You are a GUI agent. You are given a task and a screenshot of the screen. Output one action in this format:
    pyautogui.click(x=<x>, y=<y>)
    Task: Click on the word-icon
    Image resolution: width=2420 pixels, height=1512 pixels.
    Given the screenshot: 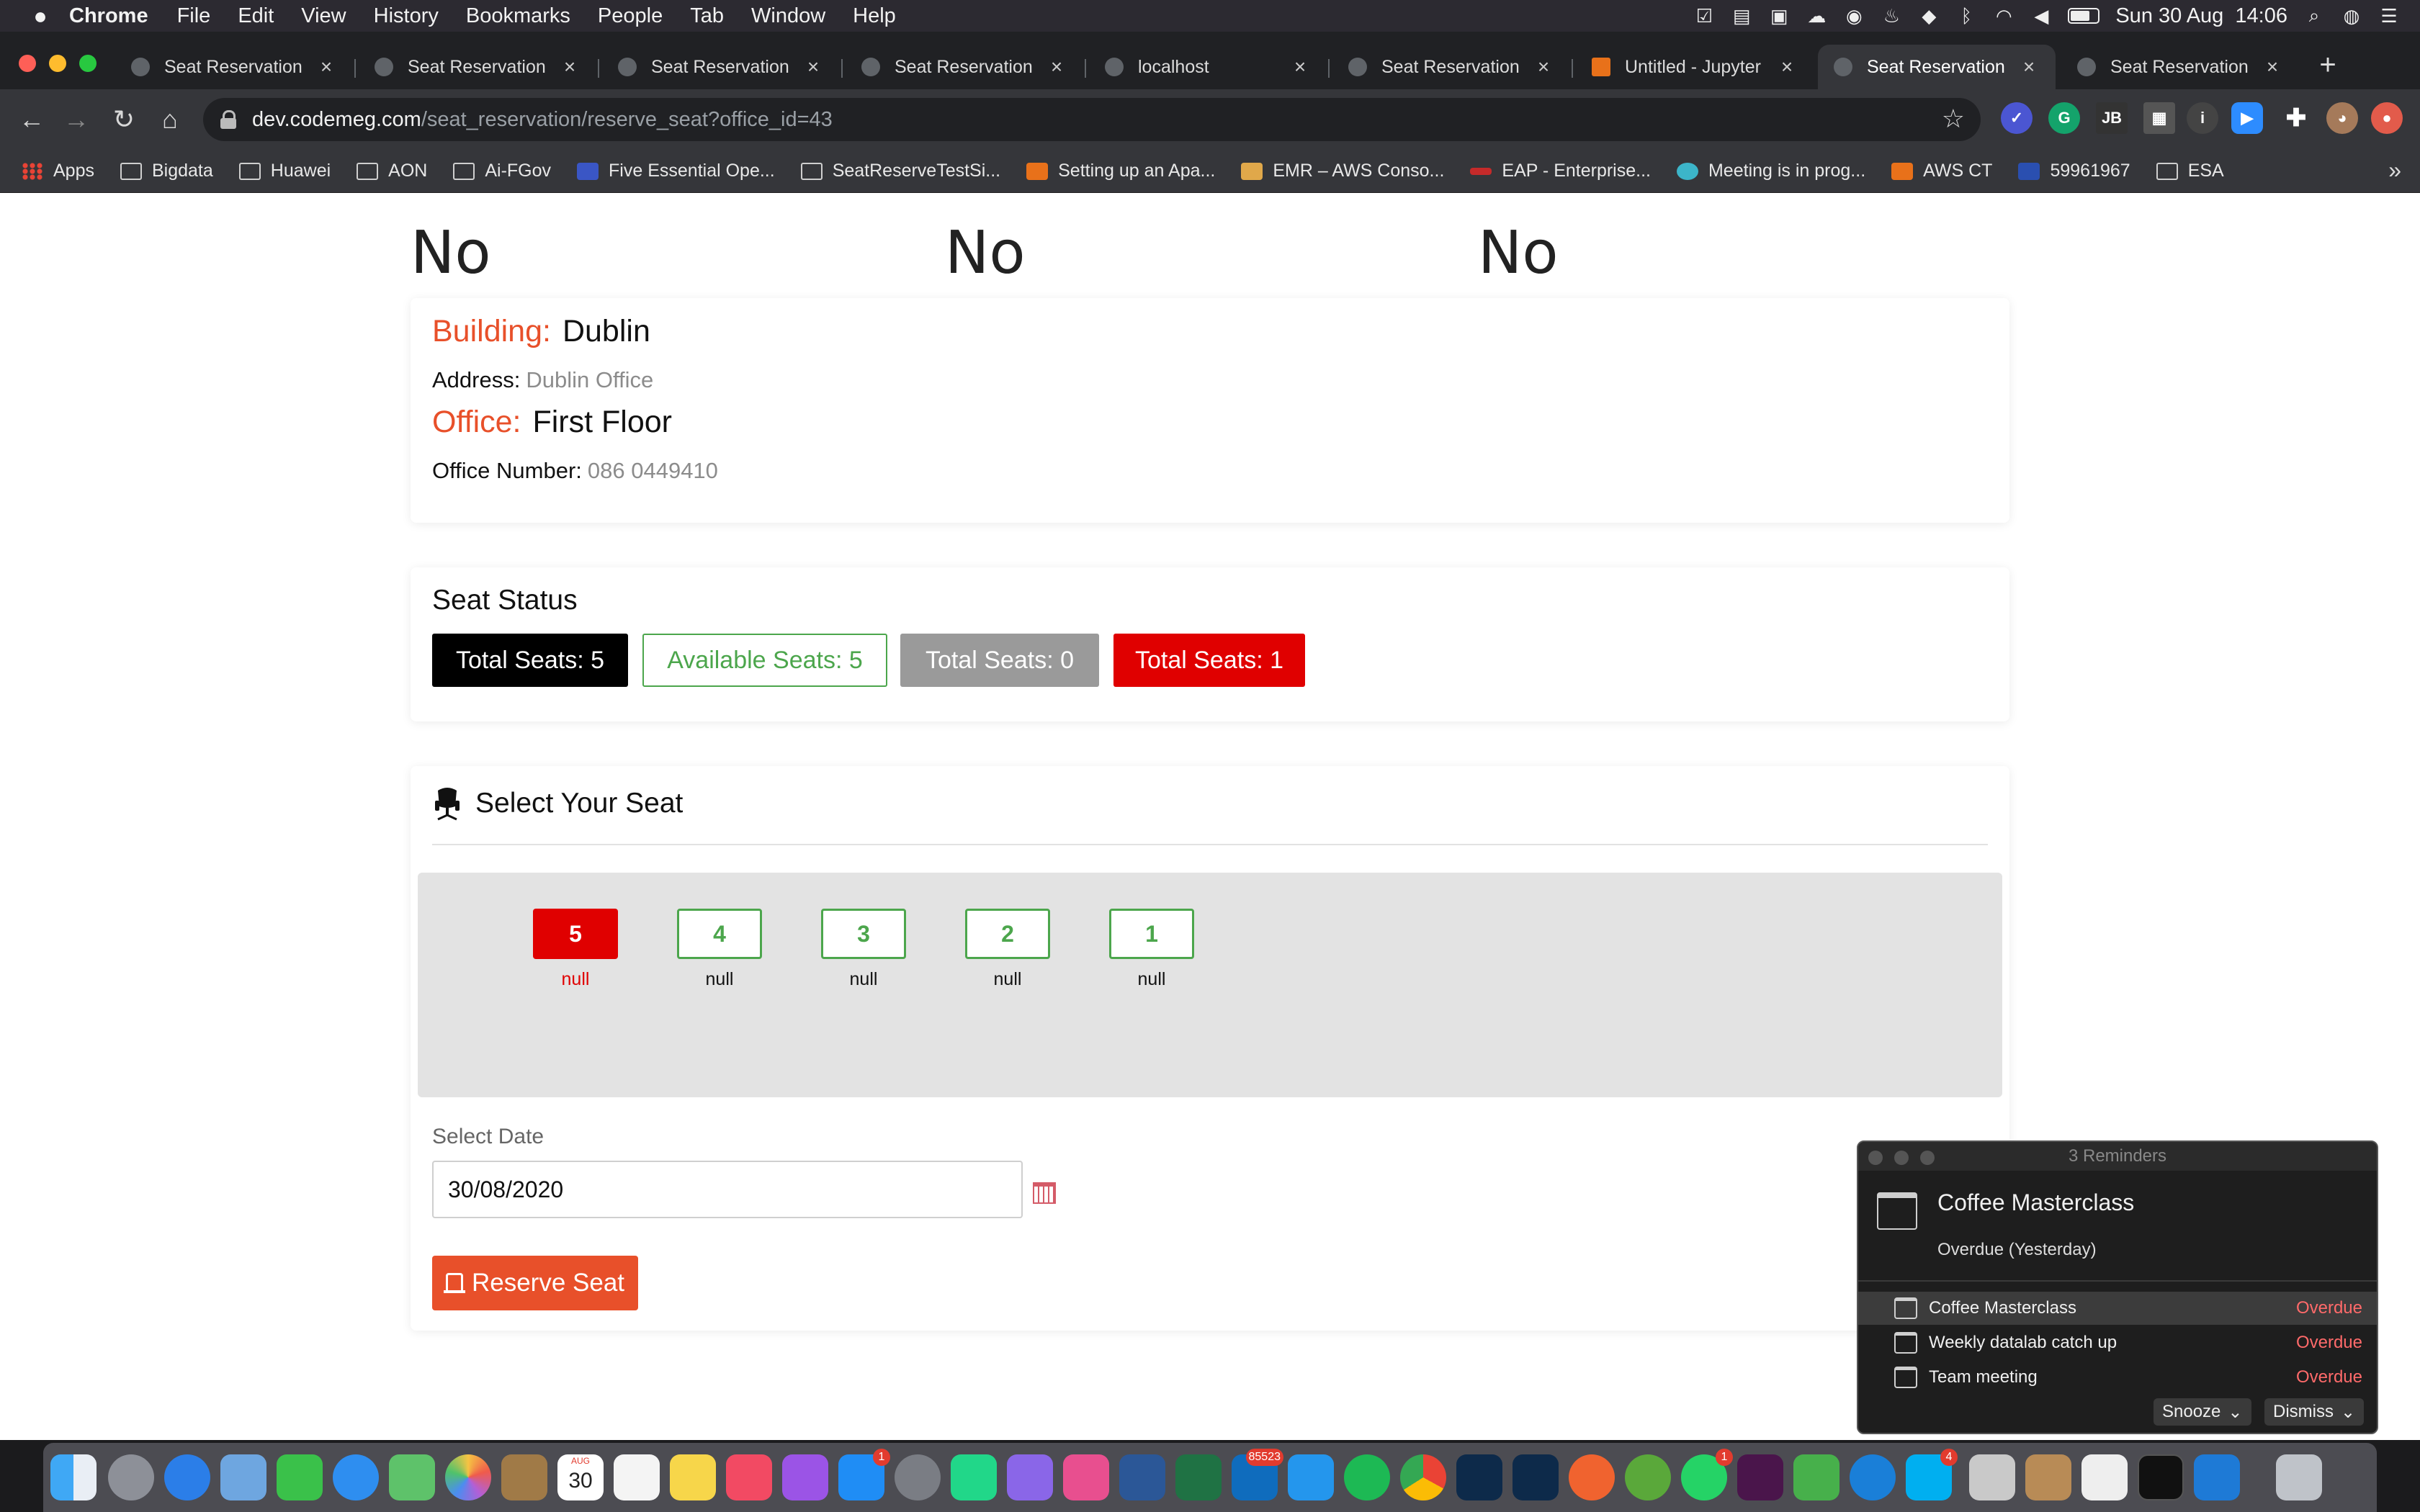 What is the action you would take?
    pyautogui.click(x=1142, y=1477)
    